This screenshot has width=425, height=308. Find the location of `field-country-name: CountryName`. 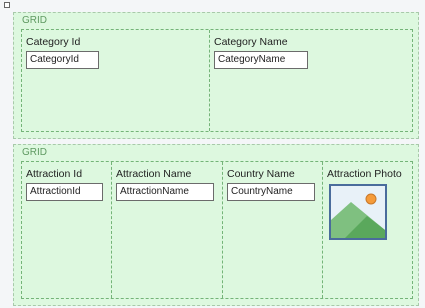

field-country-name: CountryName is located at coordinates (271, 192).